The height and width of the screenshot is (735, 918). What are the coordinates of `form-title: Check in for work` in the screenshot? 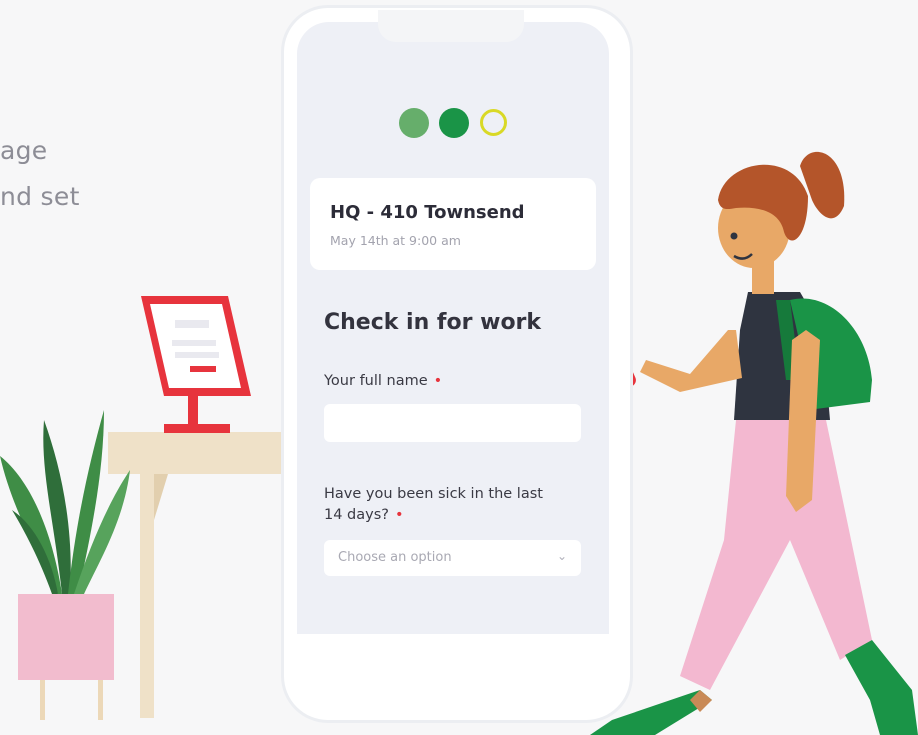 It's located at (433, 322).